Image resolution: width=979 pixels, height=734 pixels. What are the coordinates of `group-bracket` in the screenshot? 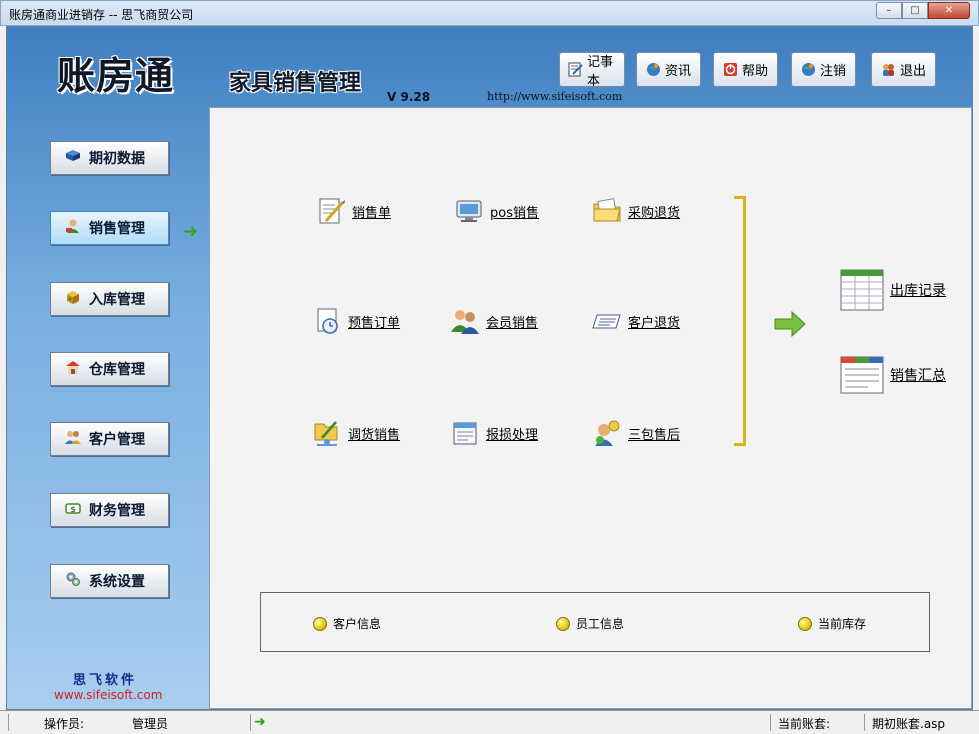 It's located at (740, 321).